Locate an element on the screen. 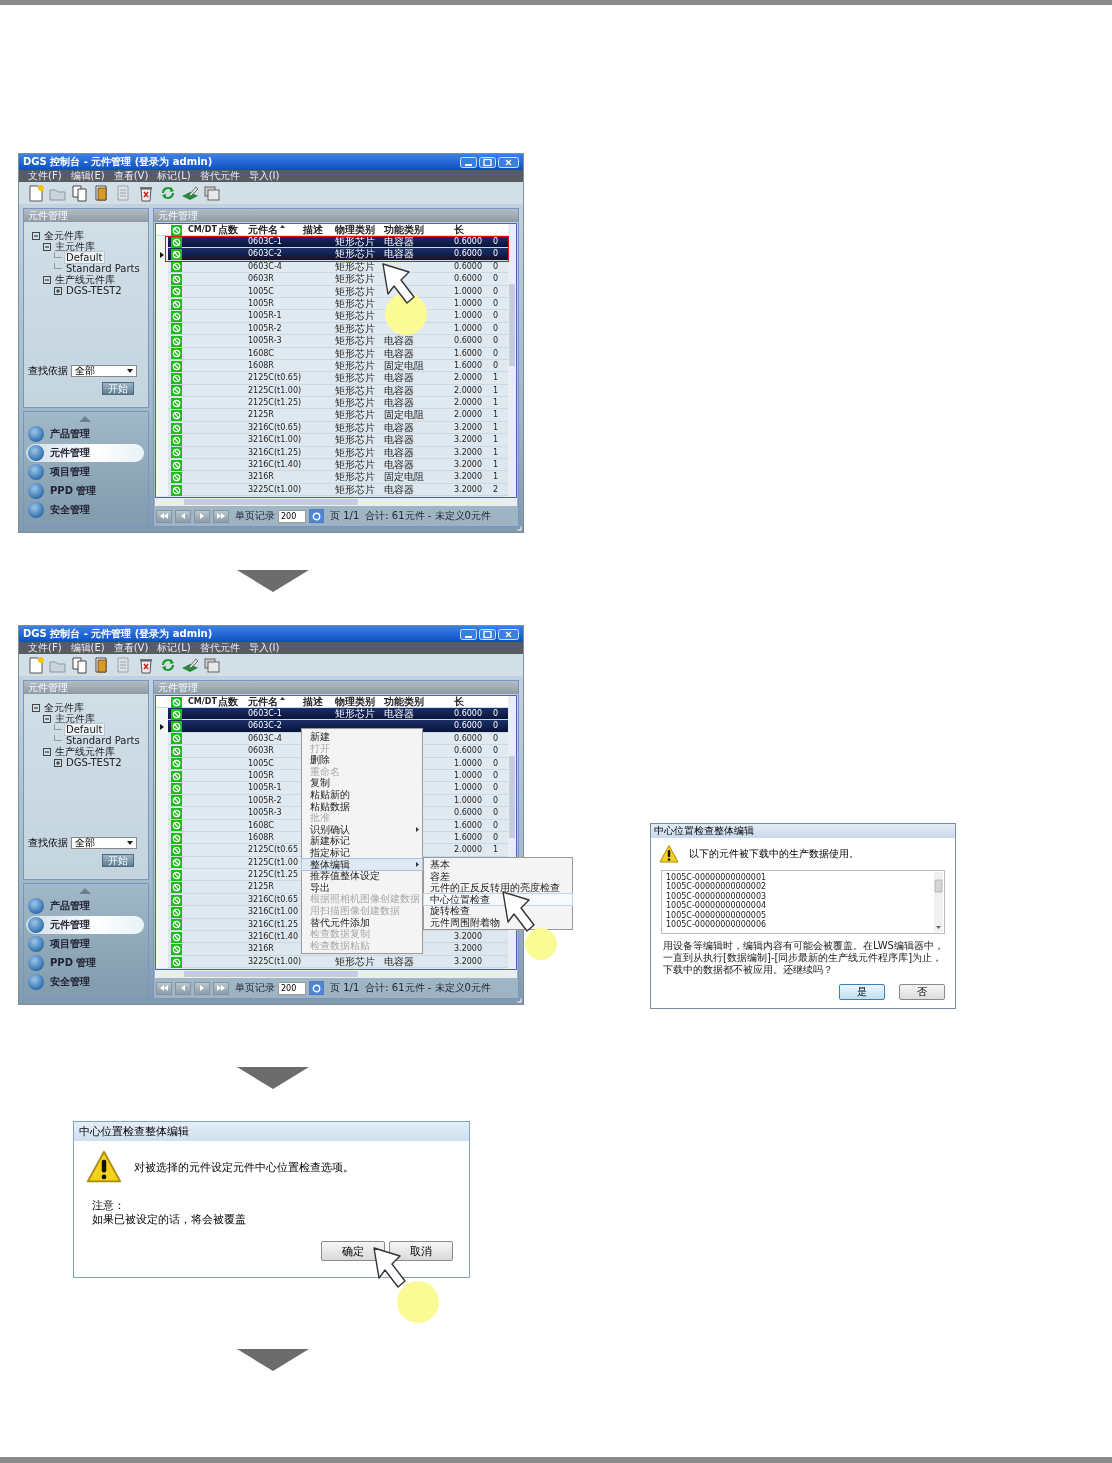 The height and width of the screenshot is (1463, 1112). list-item: 1005C-00000000000003 is located at coordinates (716, 896).